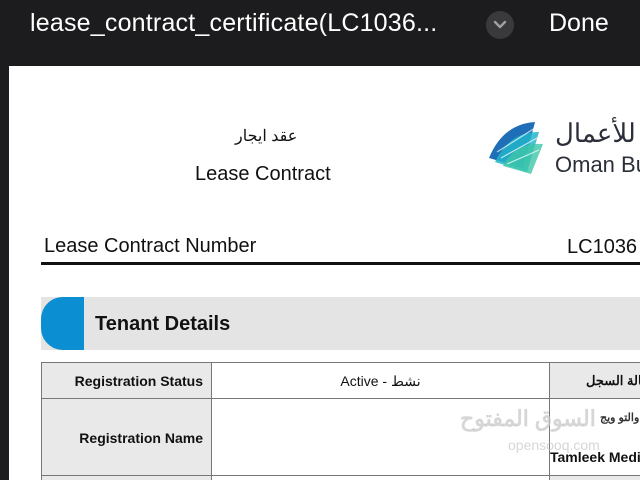 The image size is (640, 480). I want to click on table-cell-label: Registration Name, so click(127, 437).